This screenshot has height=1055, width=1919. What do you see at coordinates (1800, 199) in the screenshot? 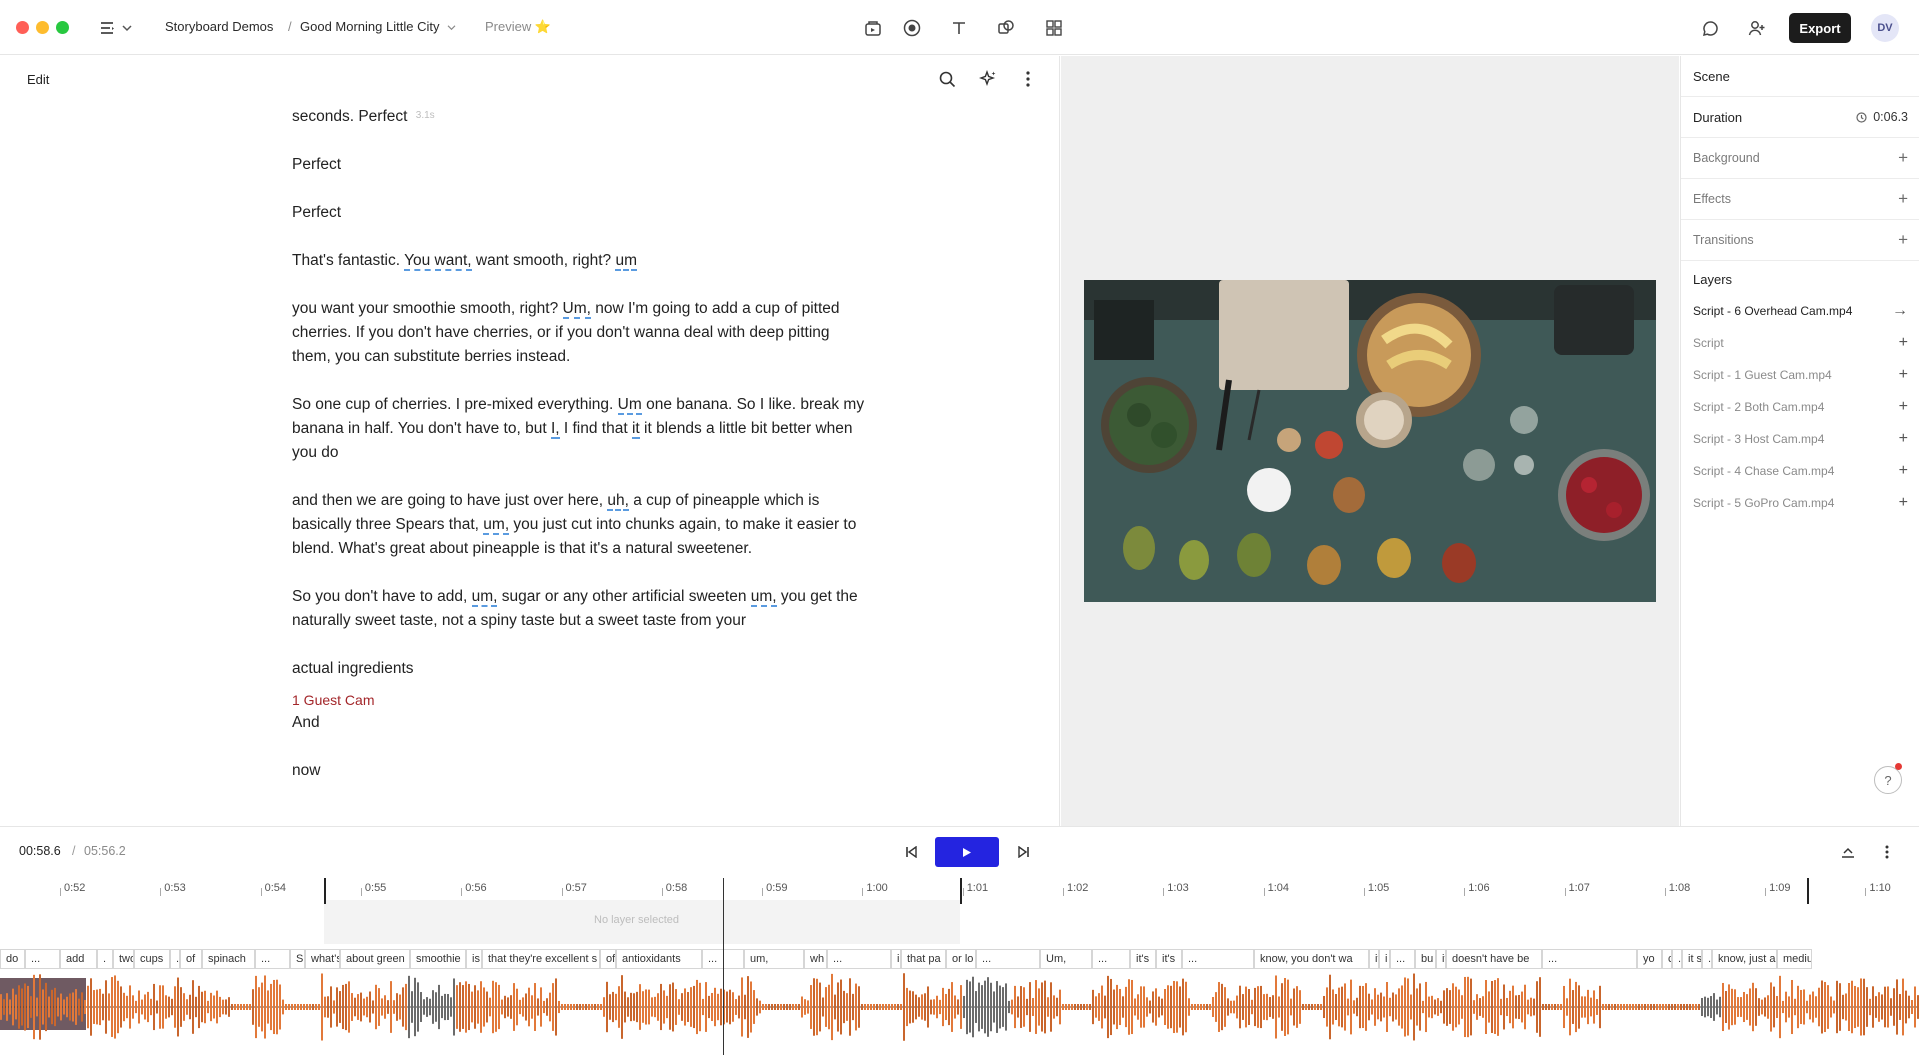
I see `effects-row: Effects +` at bounding box center [1800, 199].